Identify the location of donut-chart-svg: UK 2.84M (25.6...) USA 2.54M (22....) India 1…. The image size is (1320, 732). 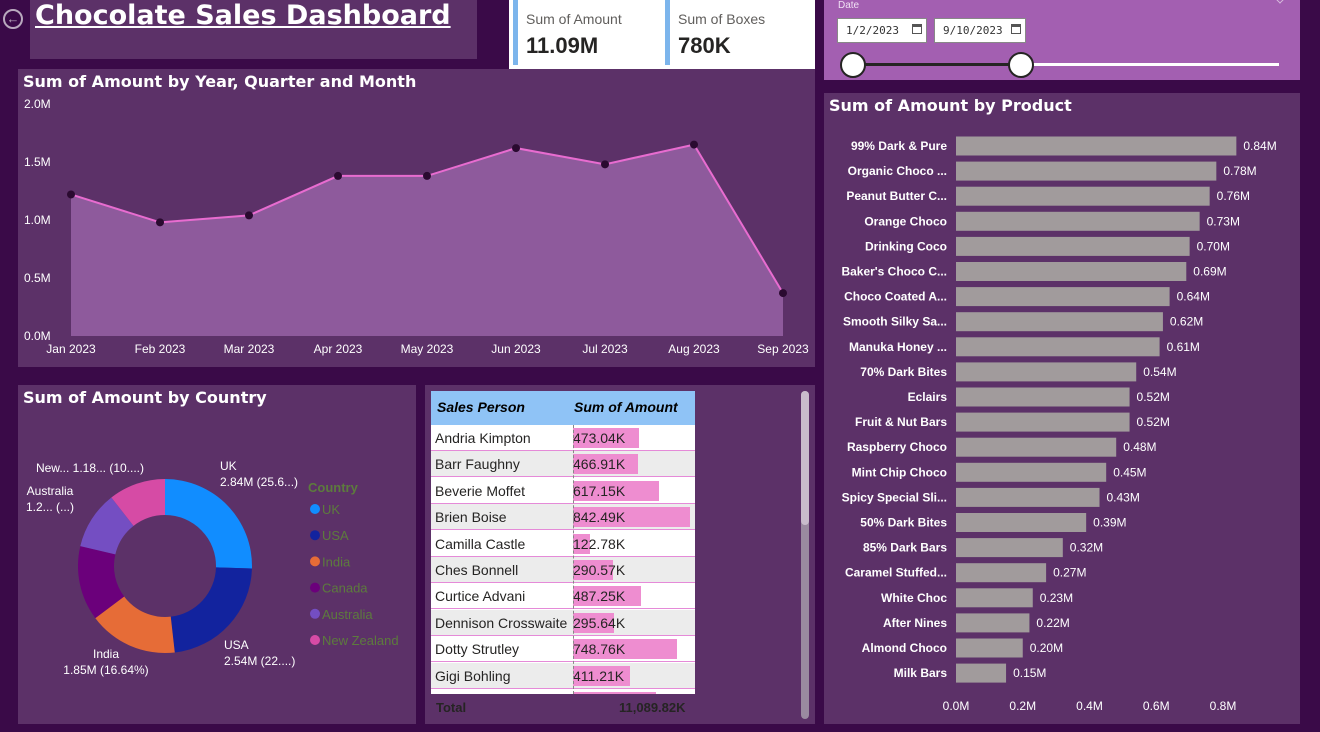
(212, 568).